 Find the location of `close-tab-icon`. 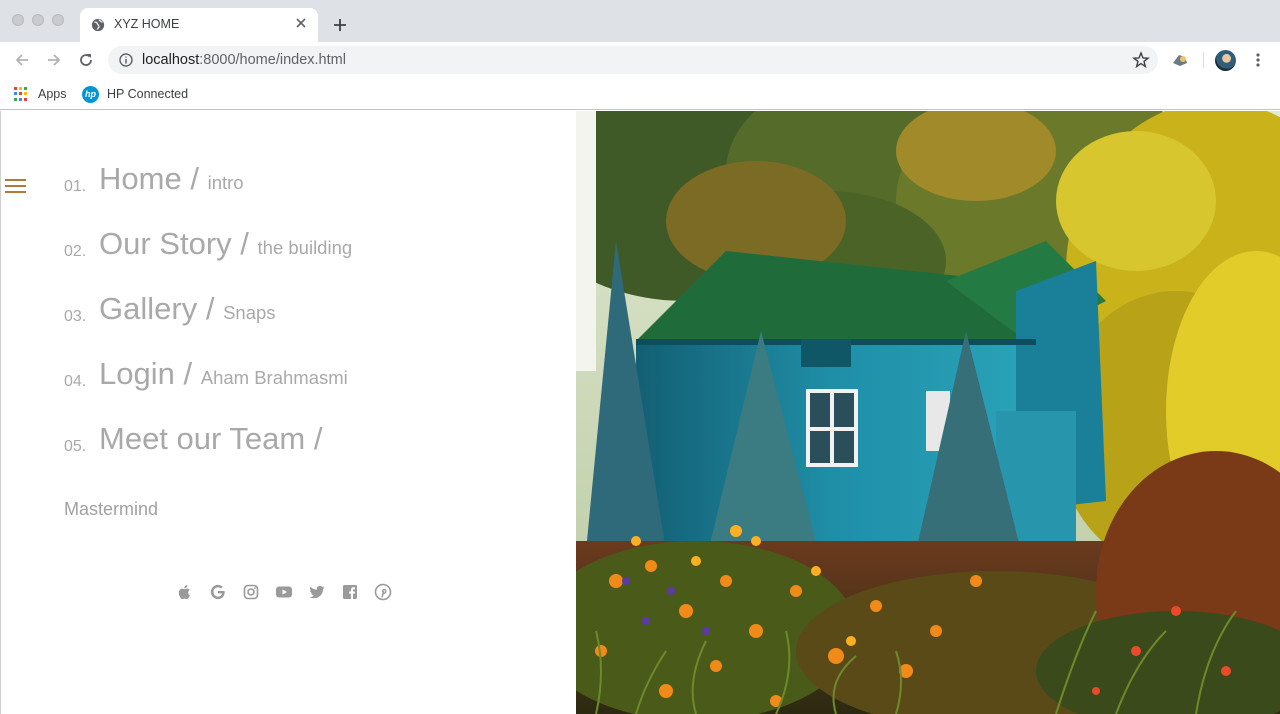

close-tab-icon is located at coordinates (301, 23).